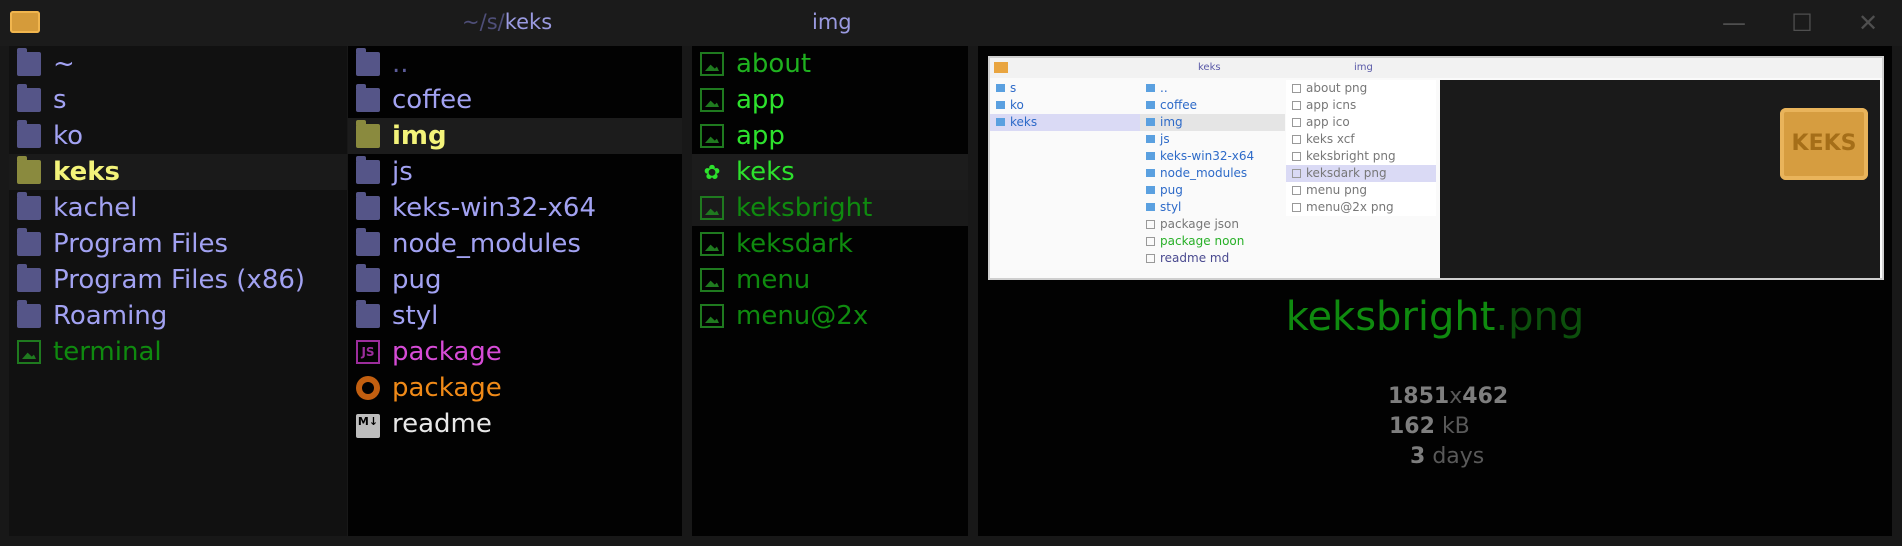 The width and height of the screenshot is (1902, 546). I want to click on list-item: keksbright png, so click(1361, 156).